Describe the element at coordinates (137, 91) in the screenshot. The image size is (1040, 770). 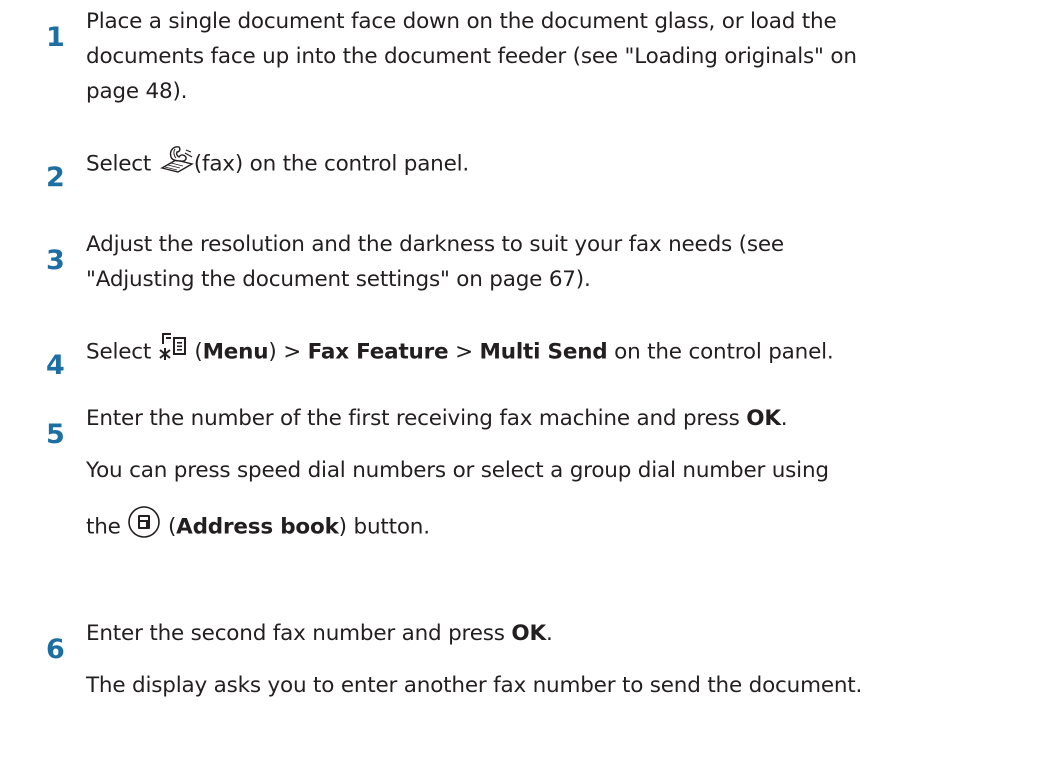
I see `step-line: page 48).` at that location.